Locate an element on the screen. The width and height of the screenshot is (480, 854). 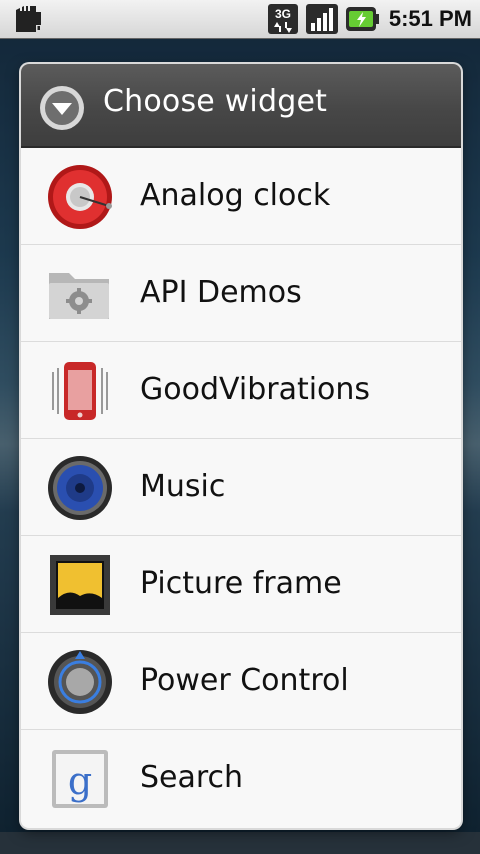
network-type-label: 3G is located at coordinates (283, 14).